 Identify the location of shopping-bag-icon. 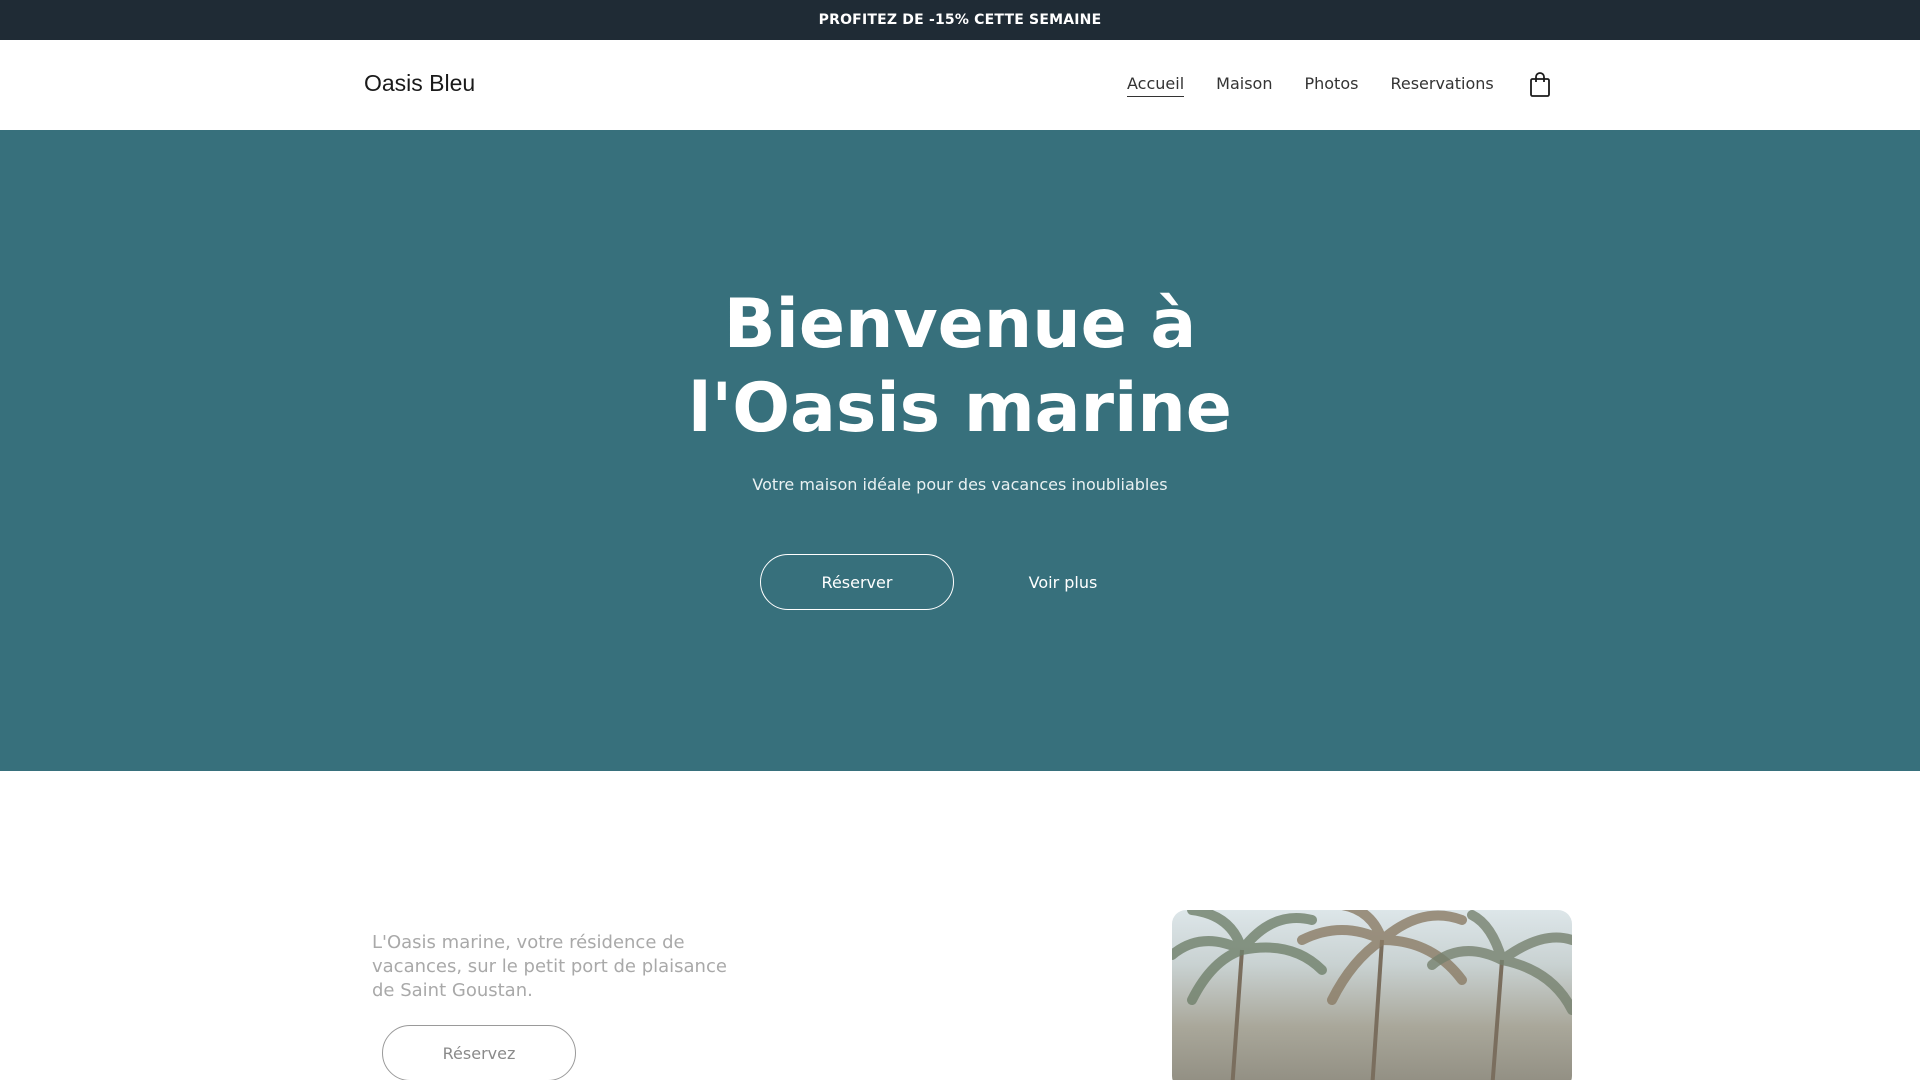
(1540, 85).